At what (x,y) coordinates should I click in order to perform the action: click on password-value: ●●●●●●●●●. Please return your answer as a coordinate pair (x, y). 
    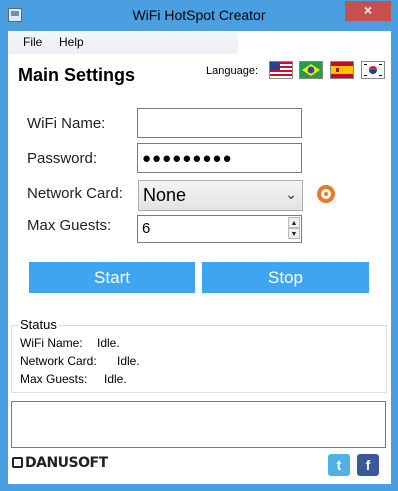
    Looking at the image, I should click on (187, 158).